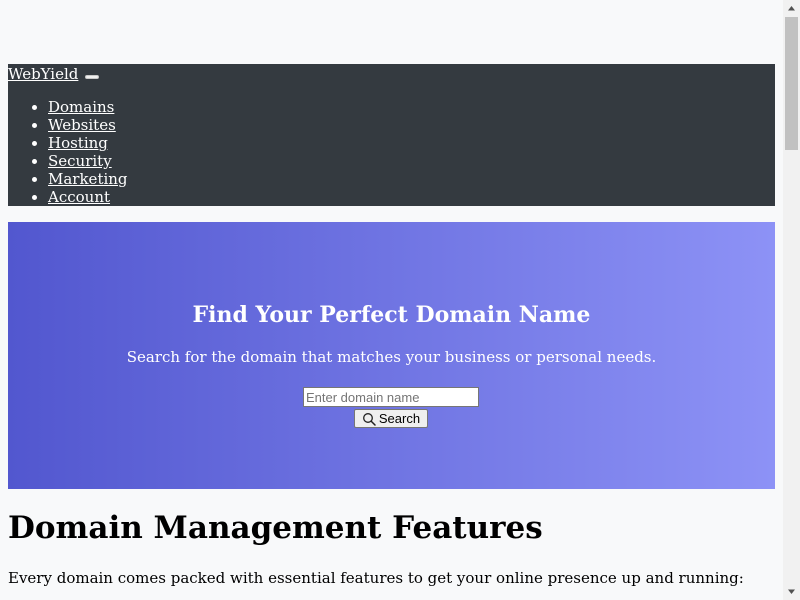 The width and height of the screenshot is (800, 600). I want to click on search-button-label: Search, so click(399, 418).